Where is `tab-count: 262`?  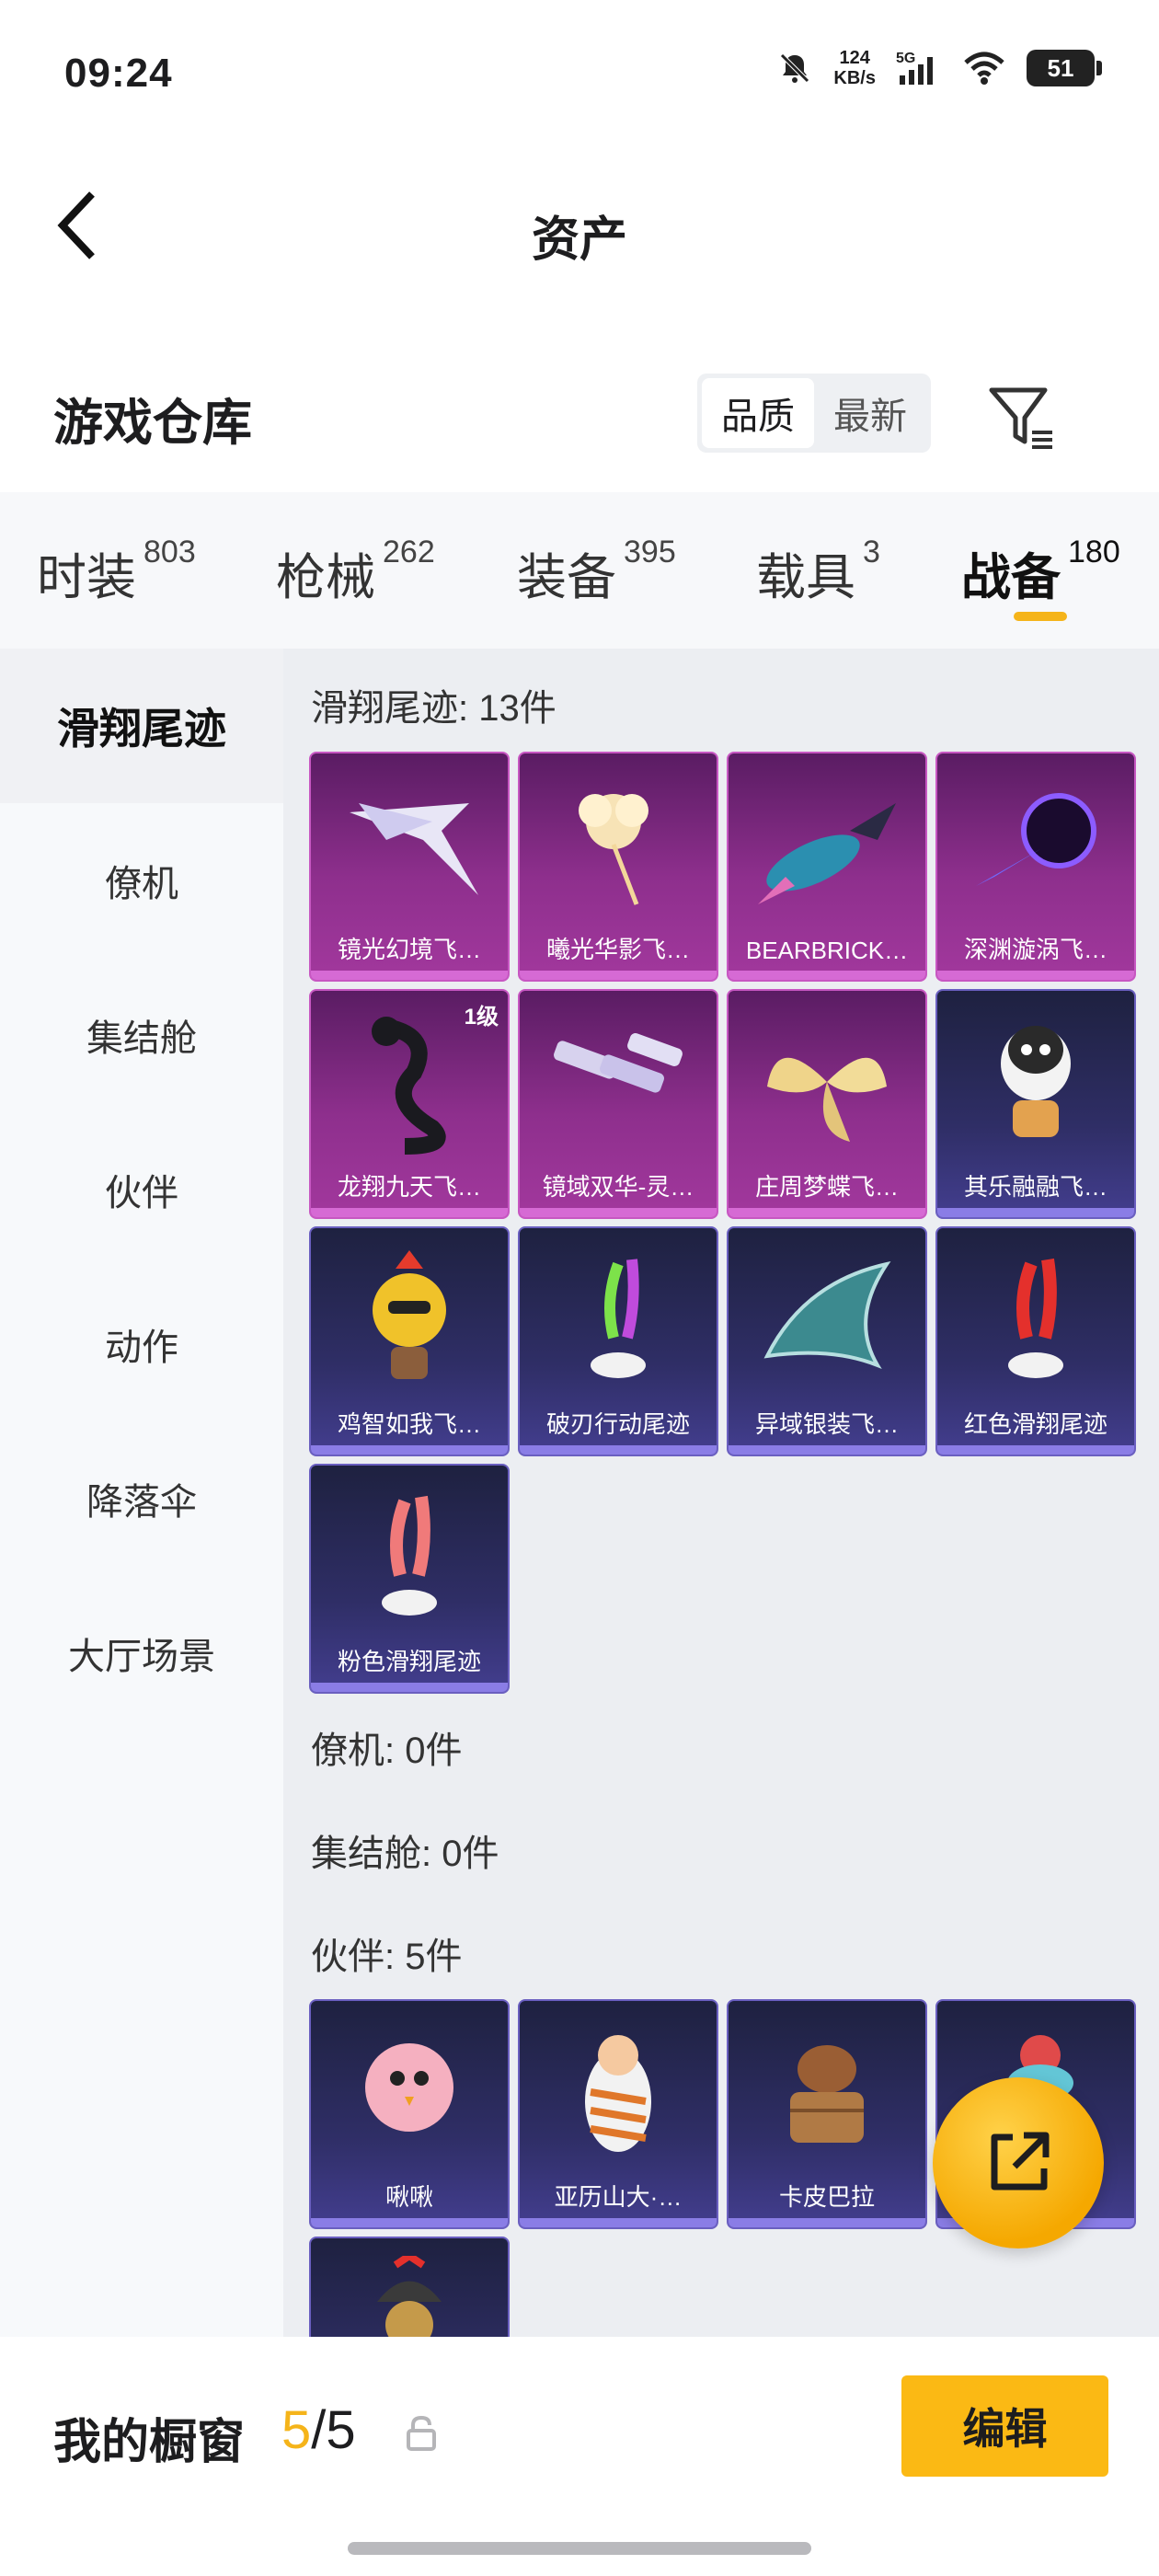 tab-count: 262 is located at coordinates (409, 552).